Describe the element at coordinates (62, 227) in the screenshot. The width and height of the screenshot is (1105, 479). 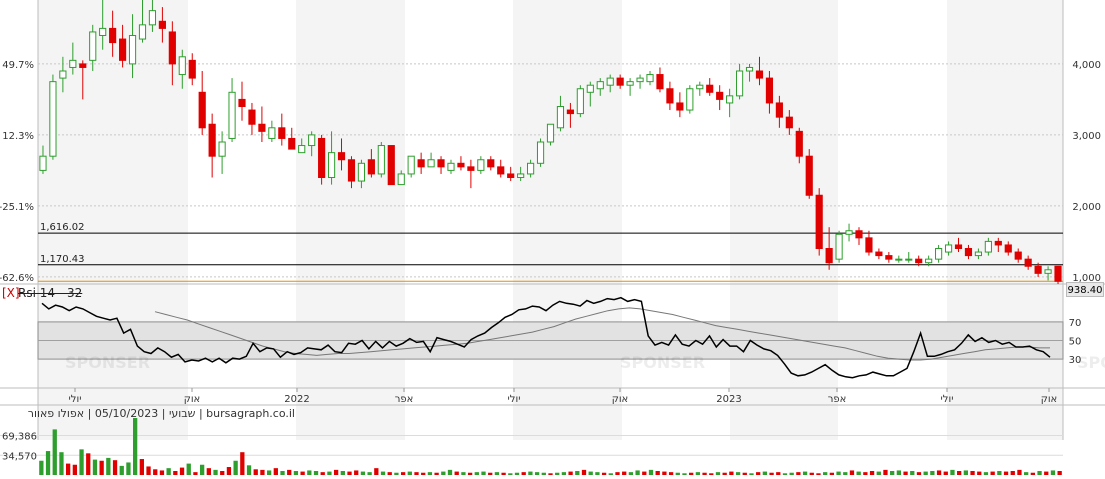
I see `level-label: 1,616.02` at that location.